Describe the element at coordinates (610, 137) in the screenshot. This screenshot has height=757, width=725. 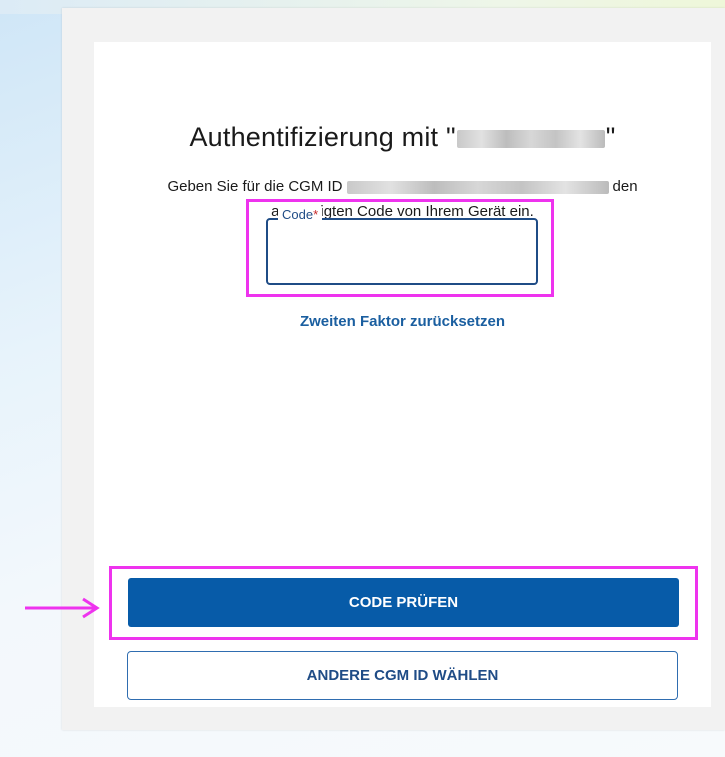
I see `title-suffix: "` at that location.